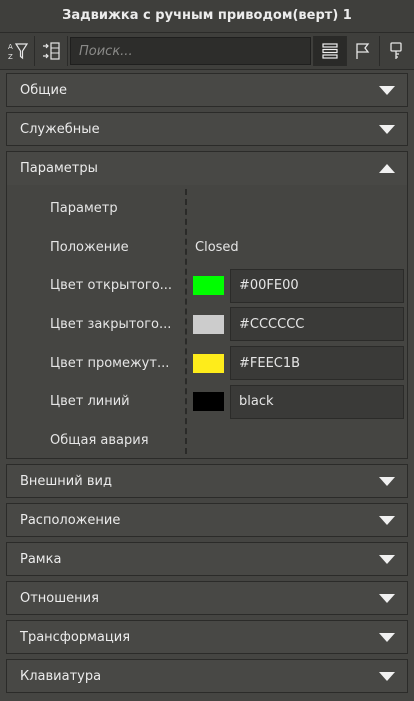  I want to click on section-appearance: Внешний вид, so click(207, 481).